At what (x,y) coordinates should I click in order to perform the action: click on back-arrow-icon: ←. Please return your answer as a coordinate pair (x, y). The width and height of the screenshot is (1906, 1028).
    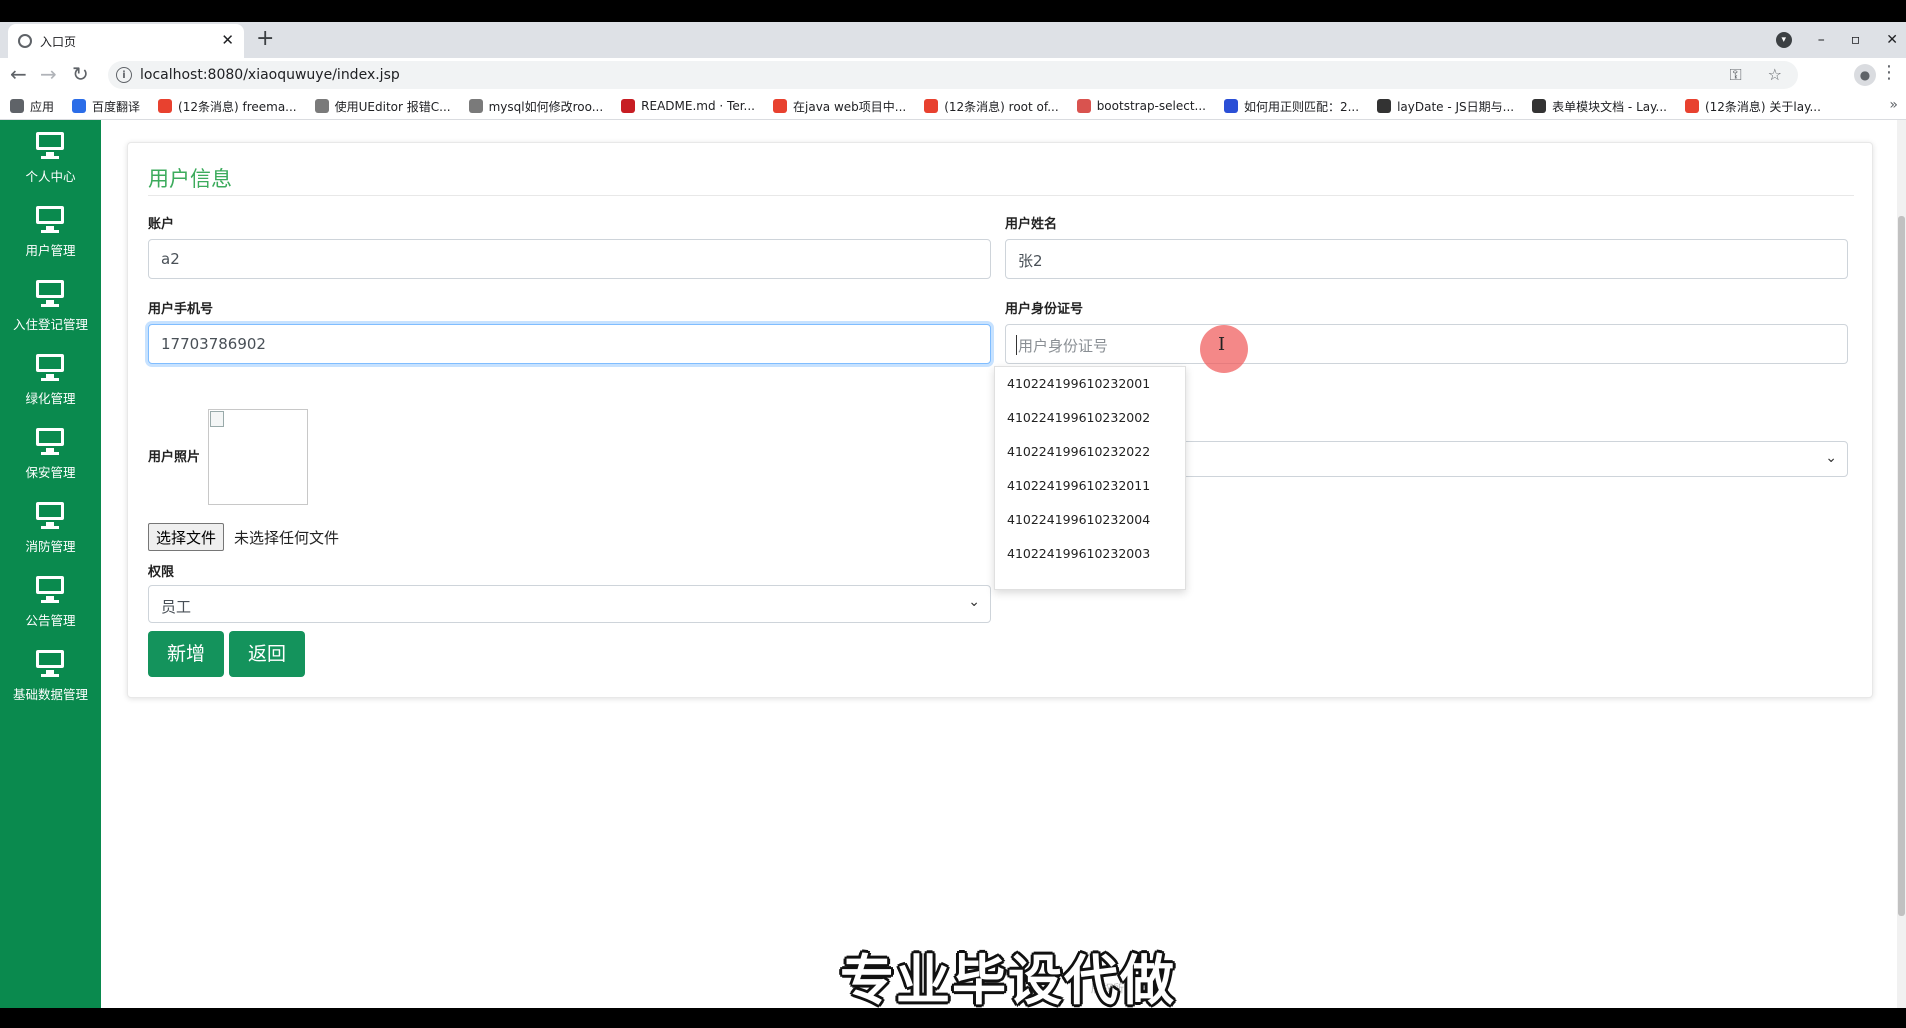
    Looking at the image, I should click on (18, 74).